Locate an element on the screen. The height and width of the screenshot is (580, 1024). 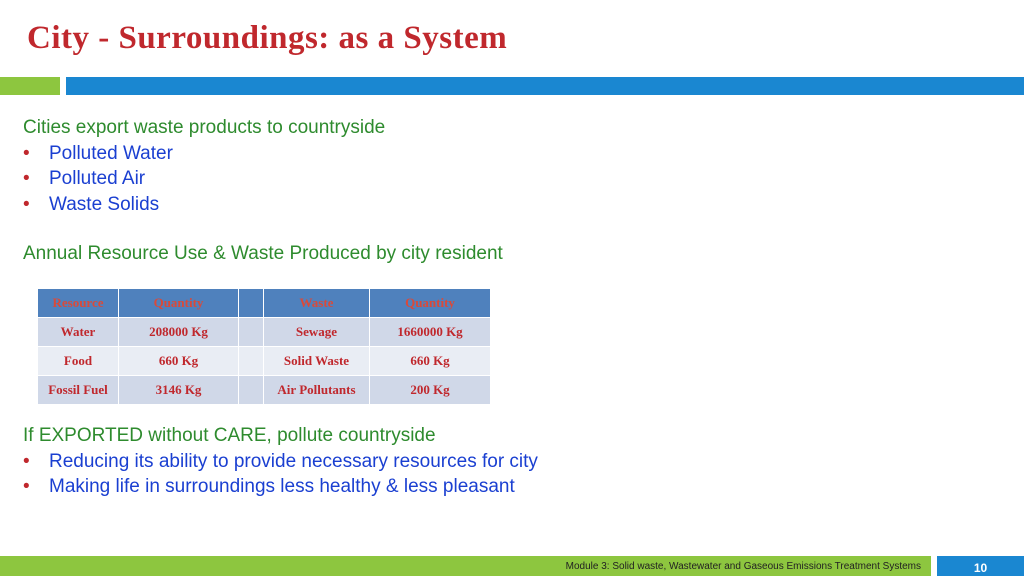
header-bar-green is located at coordinates (30, 86).